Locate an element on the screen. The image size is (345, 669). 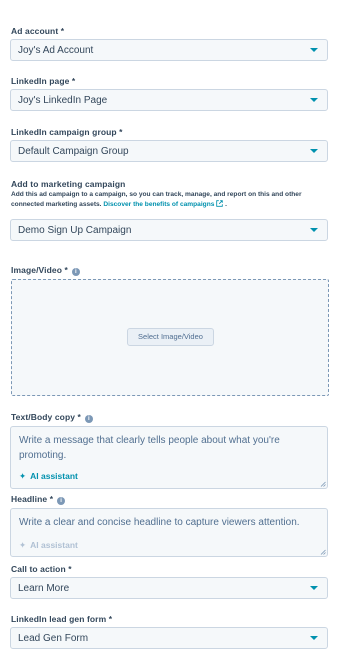
select-image-video-button: Select Image/Video is located at coordinates (170, 337).